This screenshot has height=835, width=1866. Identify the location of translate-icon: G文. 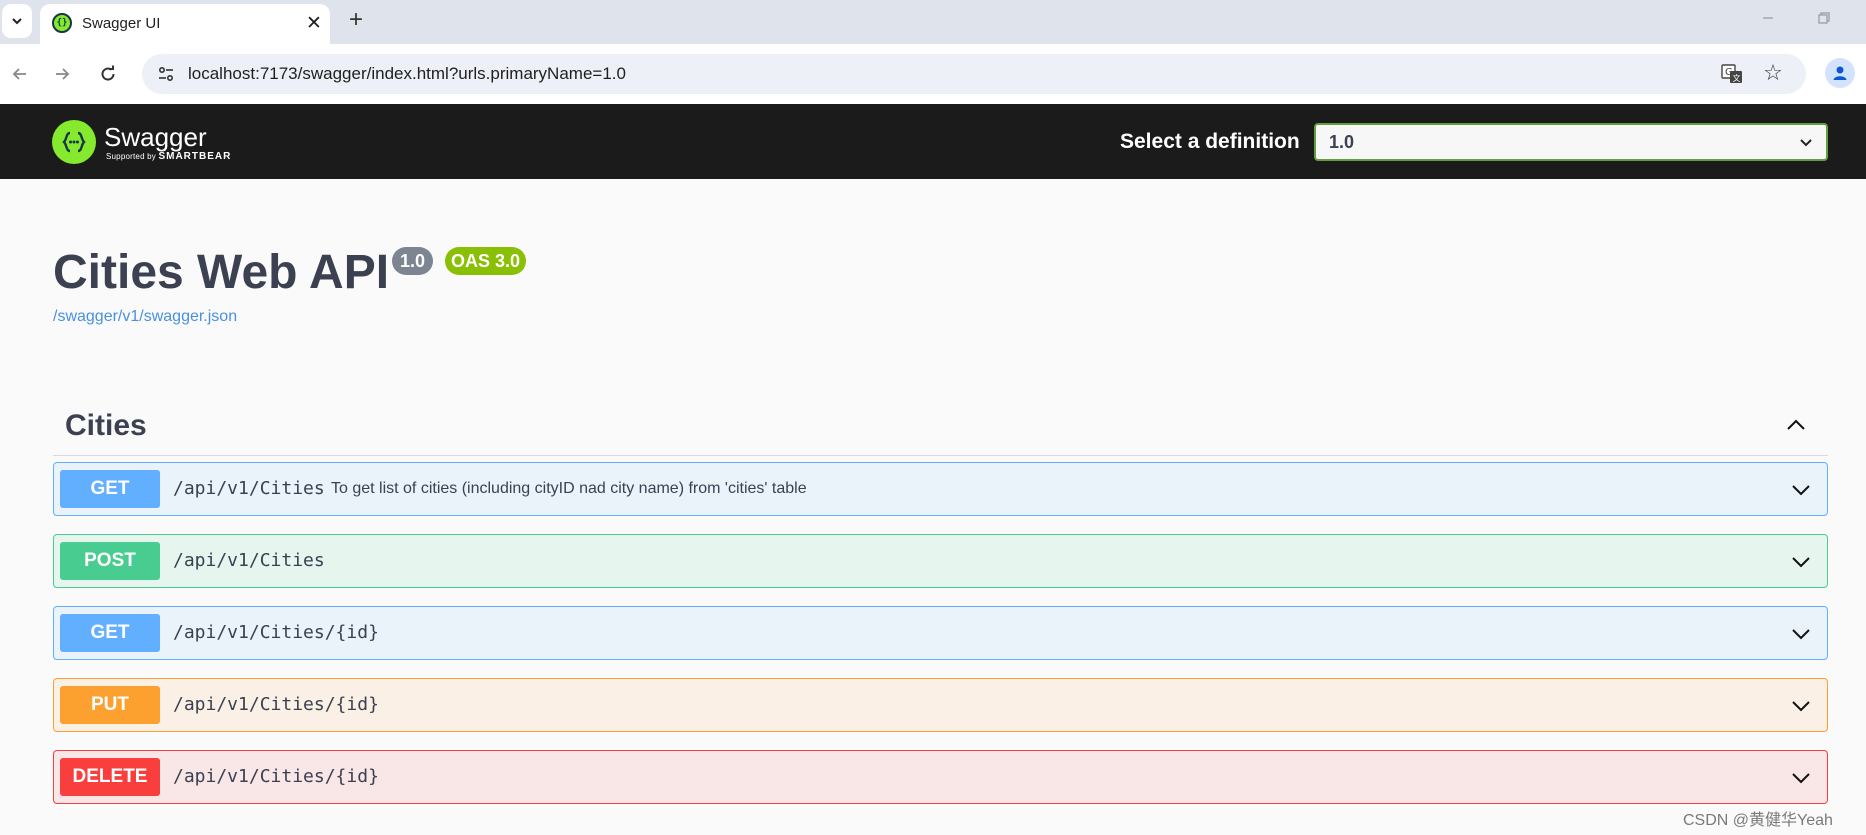
(1732, 74).